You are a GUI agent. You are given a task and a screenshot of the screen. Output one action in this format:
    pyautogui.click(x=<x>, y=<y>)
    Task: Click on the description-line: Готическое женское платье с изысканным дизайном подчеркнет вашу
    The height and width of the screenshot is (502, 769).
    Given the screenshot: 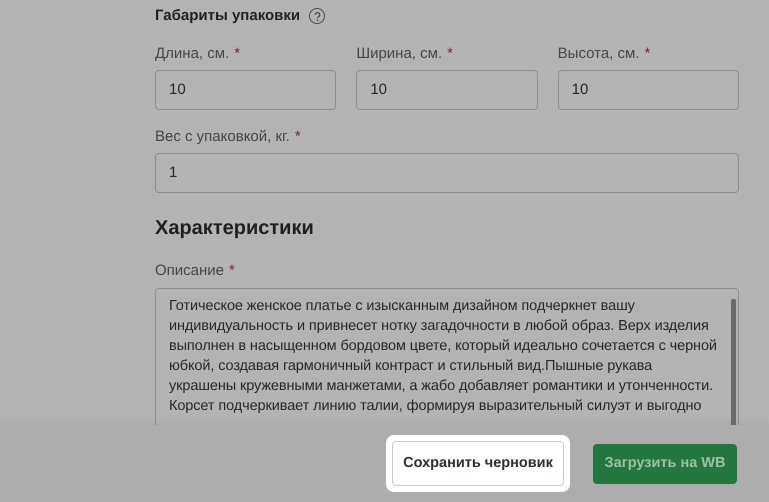 What is the action you would take?
    pyautogui.click(x=402, y=306)
    